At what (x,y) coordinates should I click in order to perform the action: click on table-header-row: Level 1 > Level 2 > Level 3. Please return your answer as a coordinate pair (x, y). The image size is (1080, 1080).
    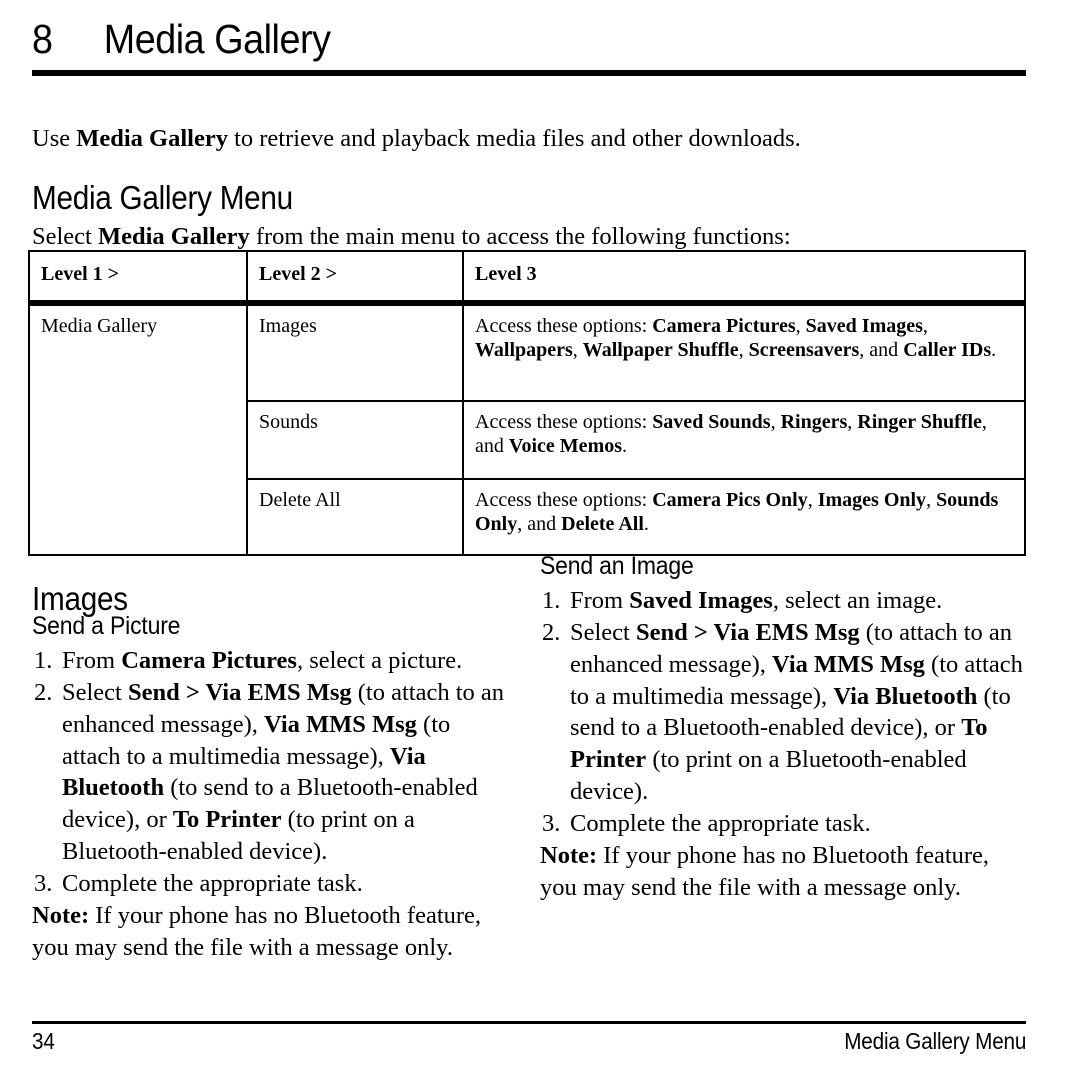
    Looking at the image, I should click on (527, 278).